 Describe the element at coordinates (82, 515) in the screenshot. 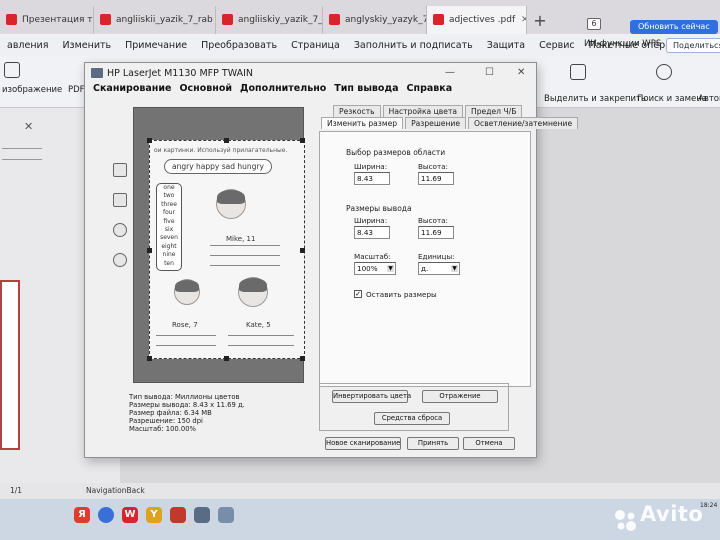

I see `yandex-icon: Я` at that location.